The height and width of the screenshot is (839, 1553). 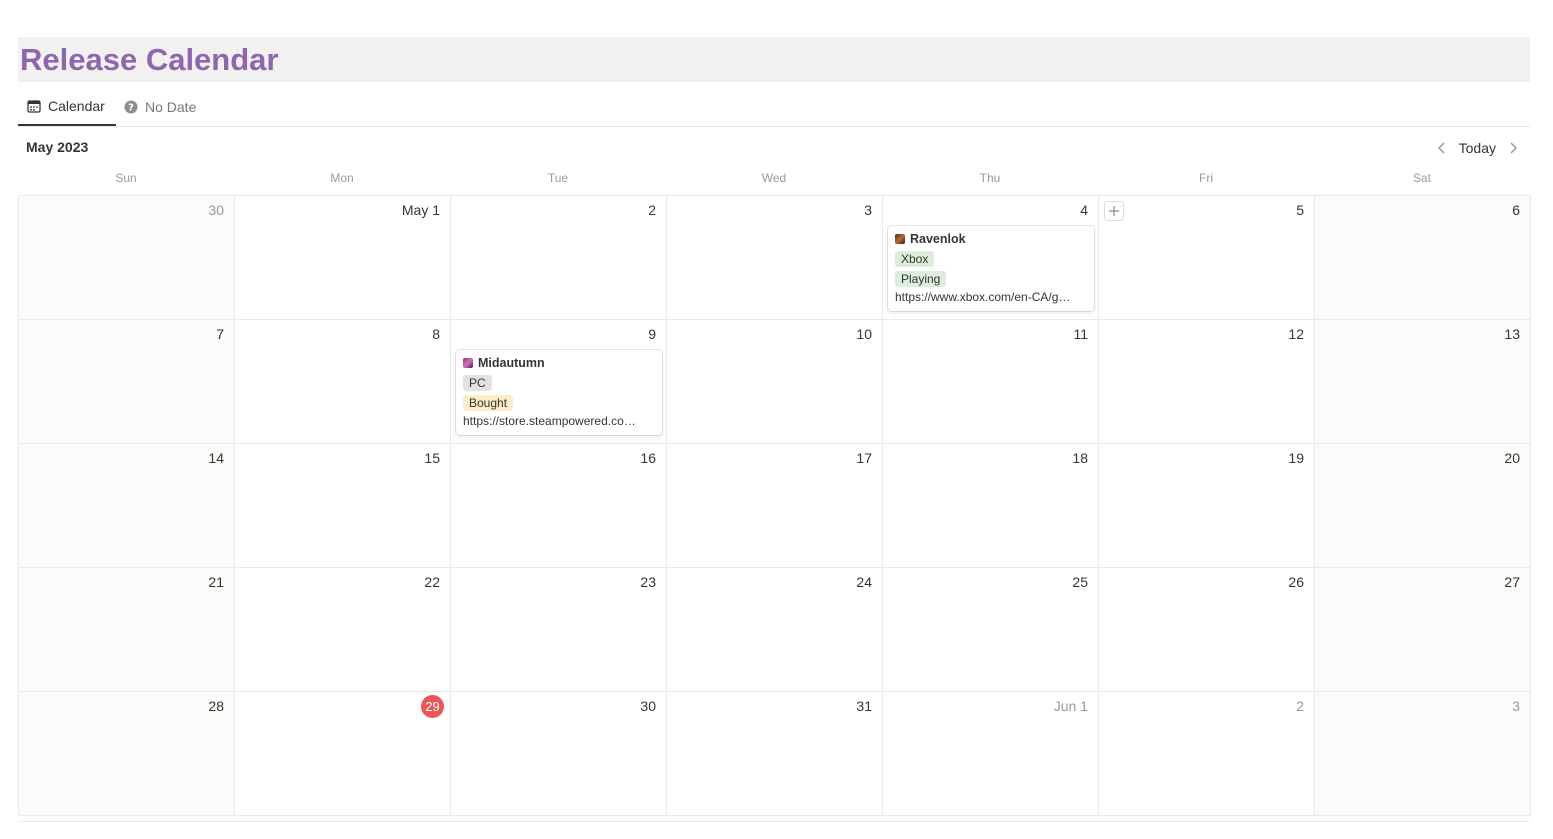 I want to click on day-cell: 26, so click(x=1207, y=630).